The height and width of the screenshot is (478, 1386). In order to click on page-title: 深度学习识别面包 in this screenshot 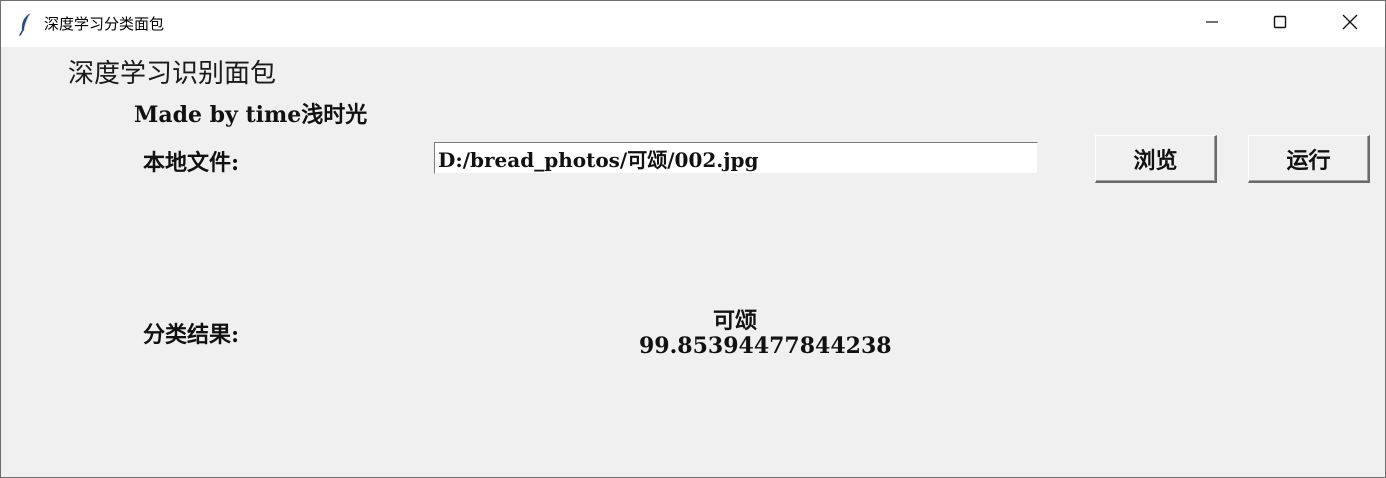, I will do `click(172, 74)`.